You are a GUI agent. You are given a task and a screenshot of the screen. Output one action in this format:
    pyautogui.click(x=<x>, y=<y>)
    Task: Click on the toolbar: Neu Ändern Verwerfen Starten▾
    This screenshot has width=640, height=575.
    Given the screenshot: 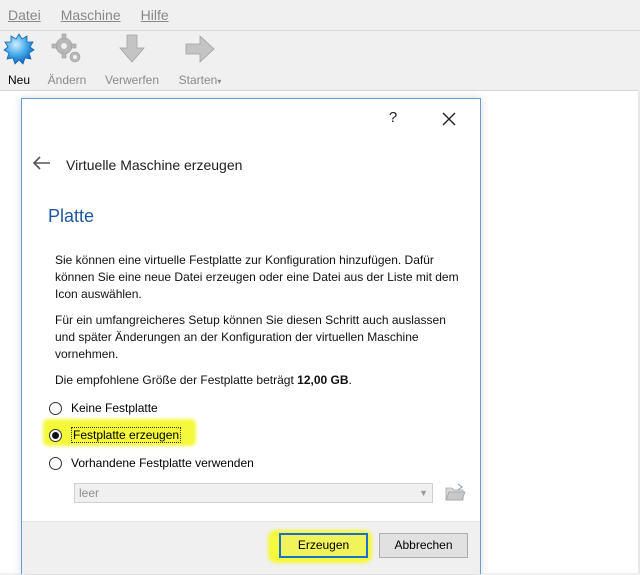 What is the action you would take?
    pyautogui.click(x=320, y=61)
    